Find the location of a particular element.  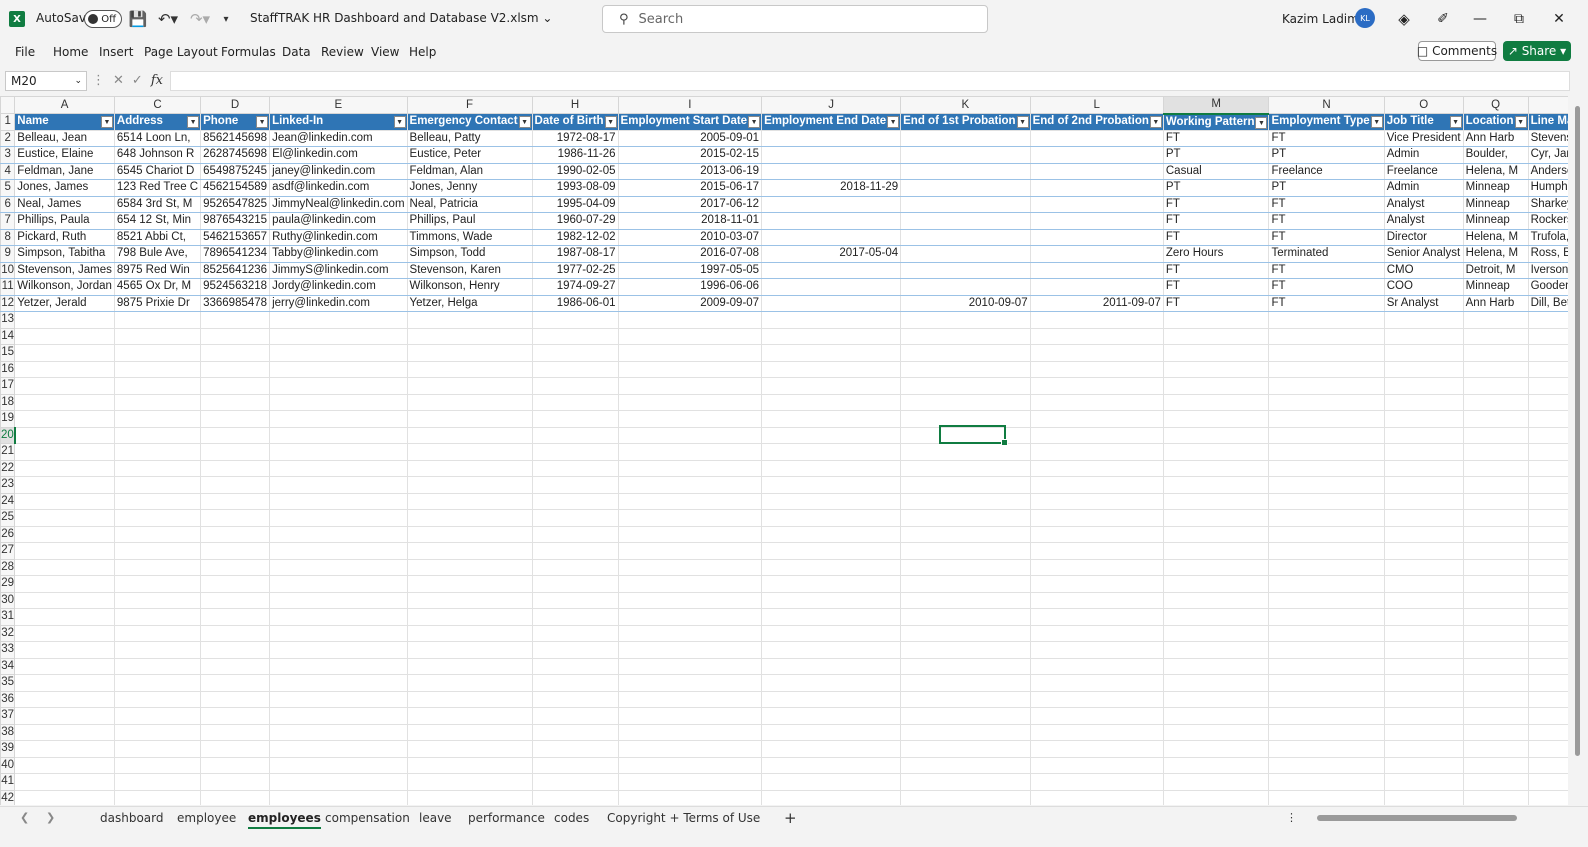

table-cell: 2015-06-17 is located at coordinates (690, 188).